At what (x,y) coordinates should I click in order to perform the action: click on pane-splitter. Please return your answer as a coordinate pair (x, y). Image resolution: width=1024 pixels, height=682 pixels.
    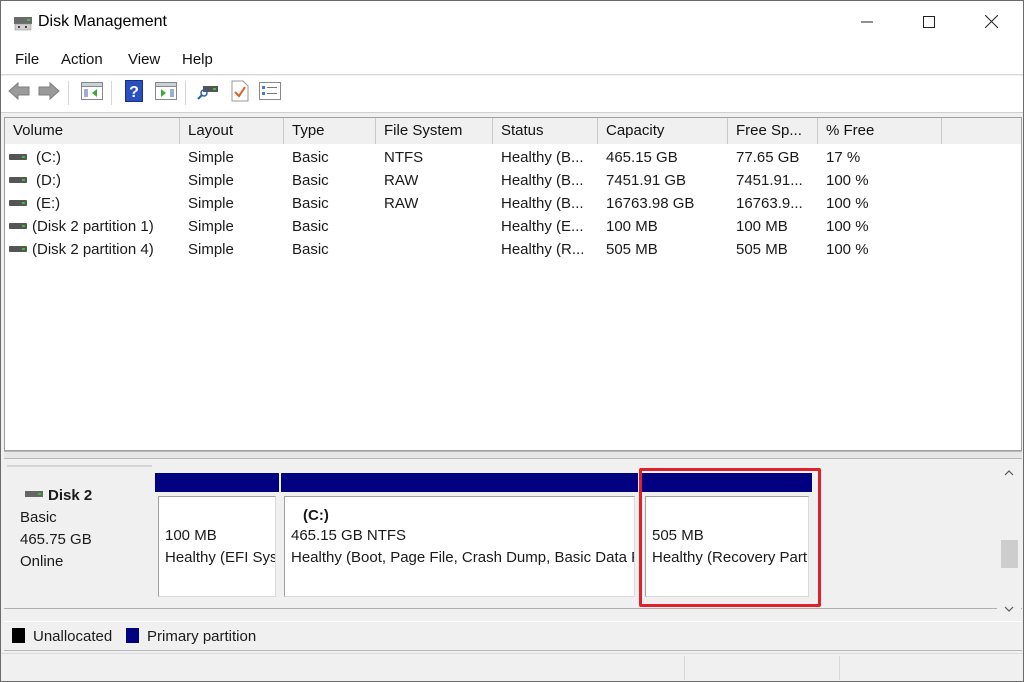
    Looking at the image, I should click on (513, 455).